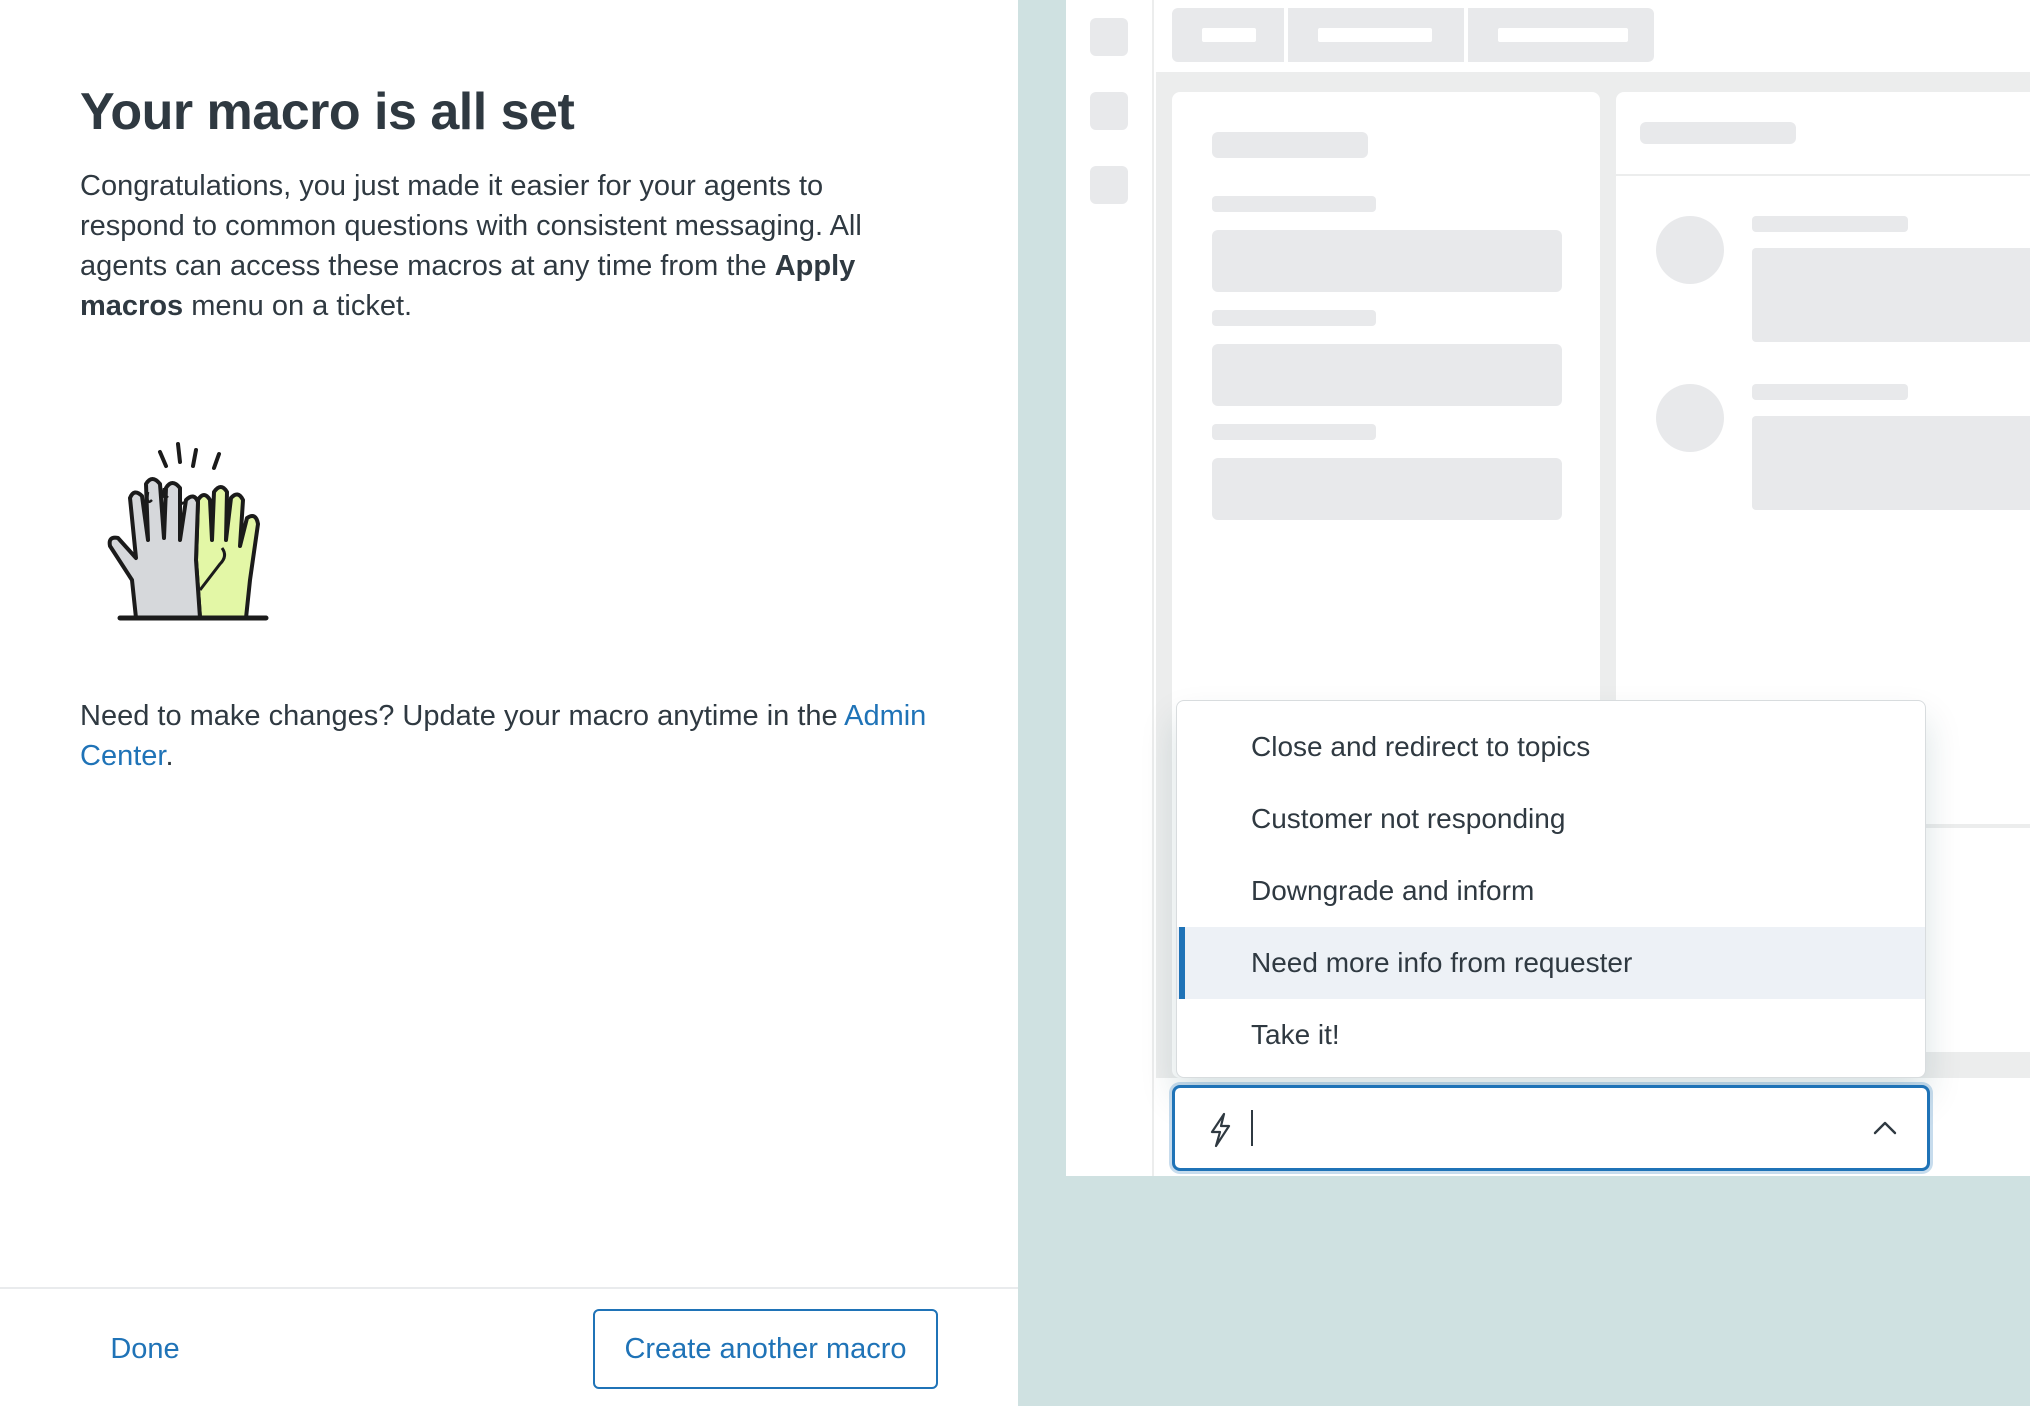 Image resolution: width=2030 pixels, height=1406 pixels. Describe the element at coordinates (1110, 588) in the screenshot. I see `nav-rail` at that location.